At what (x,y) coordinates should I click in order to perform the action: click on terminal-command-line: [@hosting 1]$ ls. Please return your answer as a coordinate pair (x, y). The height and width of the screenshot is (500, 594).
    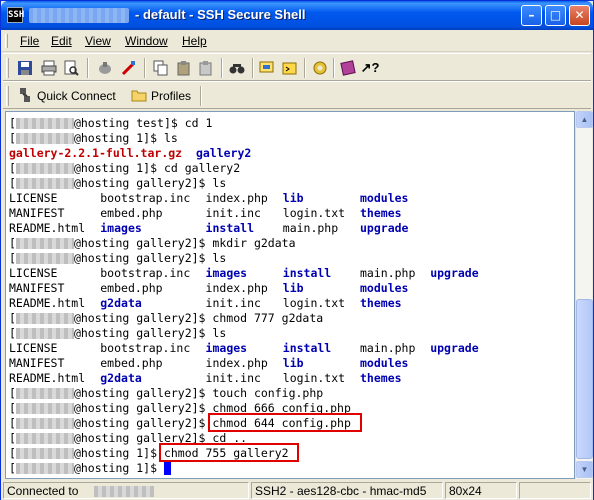
    Looking at the image, I should click on (93, 138).